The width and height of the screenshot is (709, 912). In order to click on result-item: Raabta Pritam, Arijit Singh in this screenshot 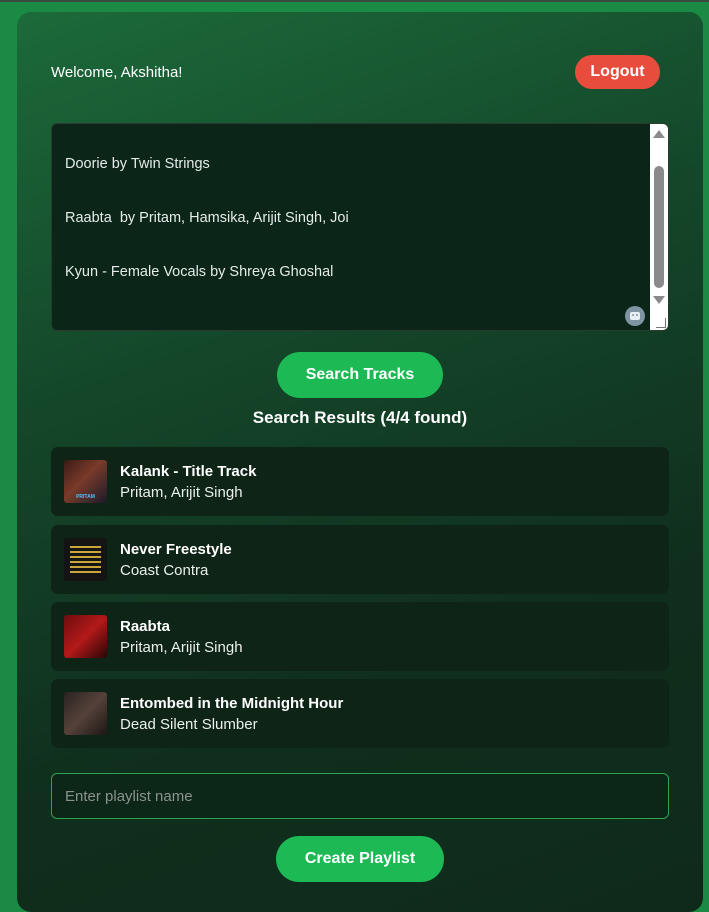, I will do `click(360, 636)`.